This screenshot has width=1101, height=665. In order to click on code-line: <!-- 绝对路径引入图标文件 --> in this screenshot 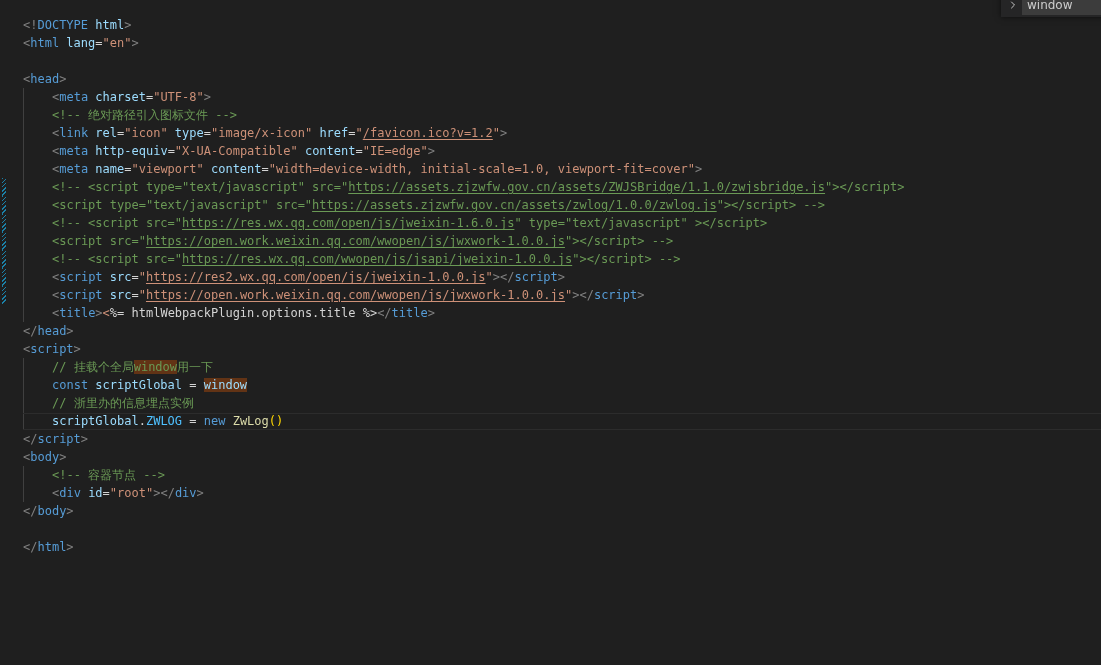, I will do `click(145, 115)`.